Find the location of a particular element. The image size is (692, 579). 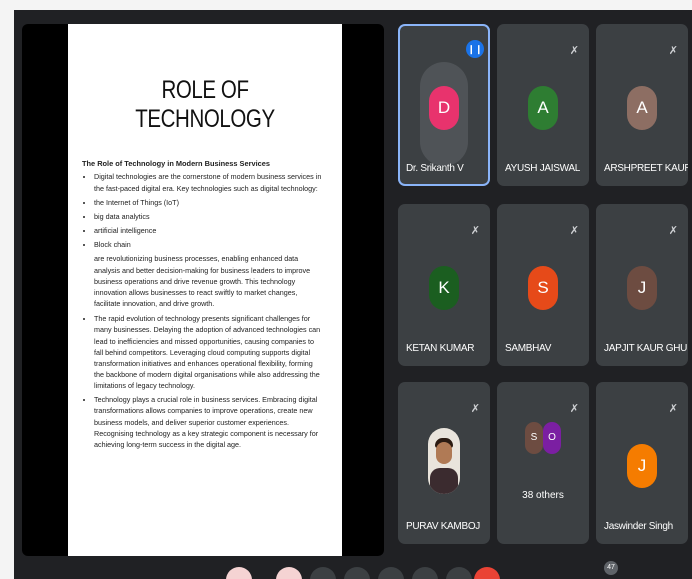

leave-call-button is located at coordinates (487, 573).